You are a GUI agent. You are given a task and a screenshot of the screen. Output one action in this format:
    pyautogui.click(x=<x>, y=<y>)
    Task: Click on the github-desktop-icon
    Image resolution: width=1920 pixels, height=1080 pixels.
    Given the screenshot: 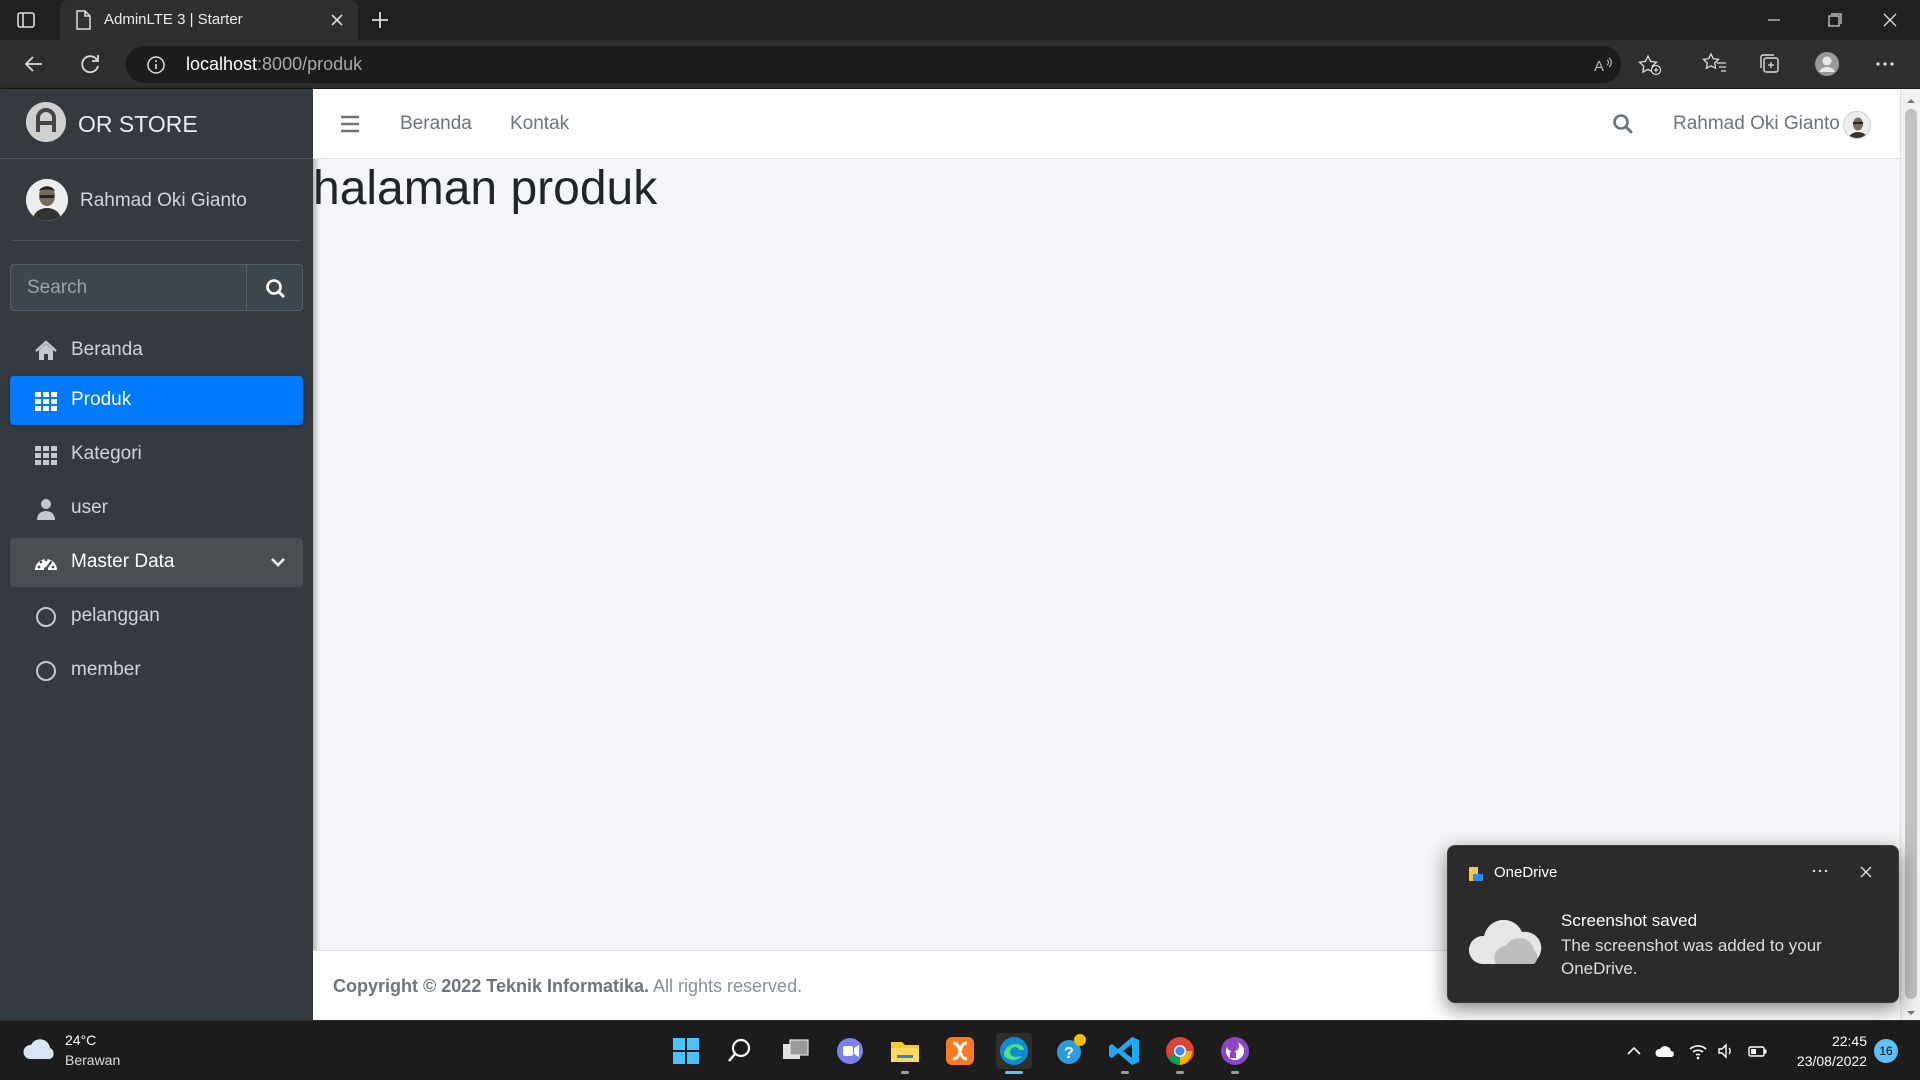 What is the action you would take?
    pyautogui.click(x=1235, y=1051)
    